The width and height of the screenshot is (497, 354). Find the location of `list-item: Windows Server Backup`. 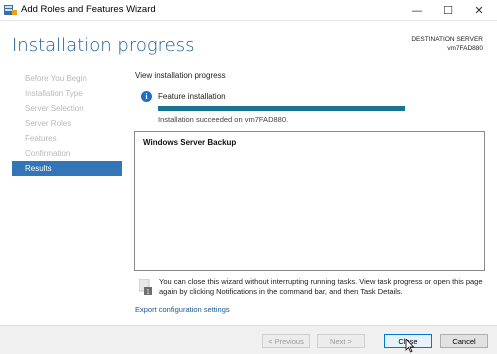

list-item: Windows Server Backup is located at coordinates (190, 142).